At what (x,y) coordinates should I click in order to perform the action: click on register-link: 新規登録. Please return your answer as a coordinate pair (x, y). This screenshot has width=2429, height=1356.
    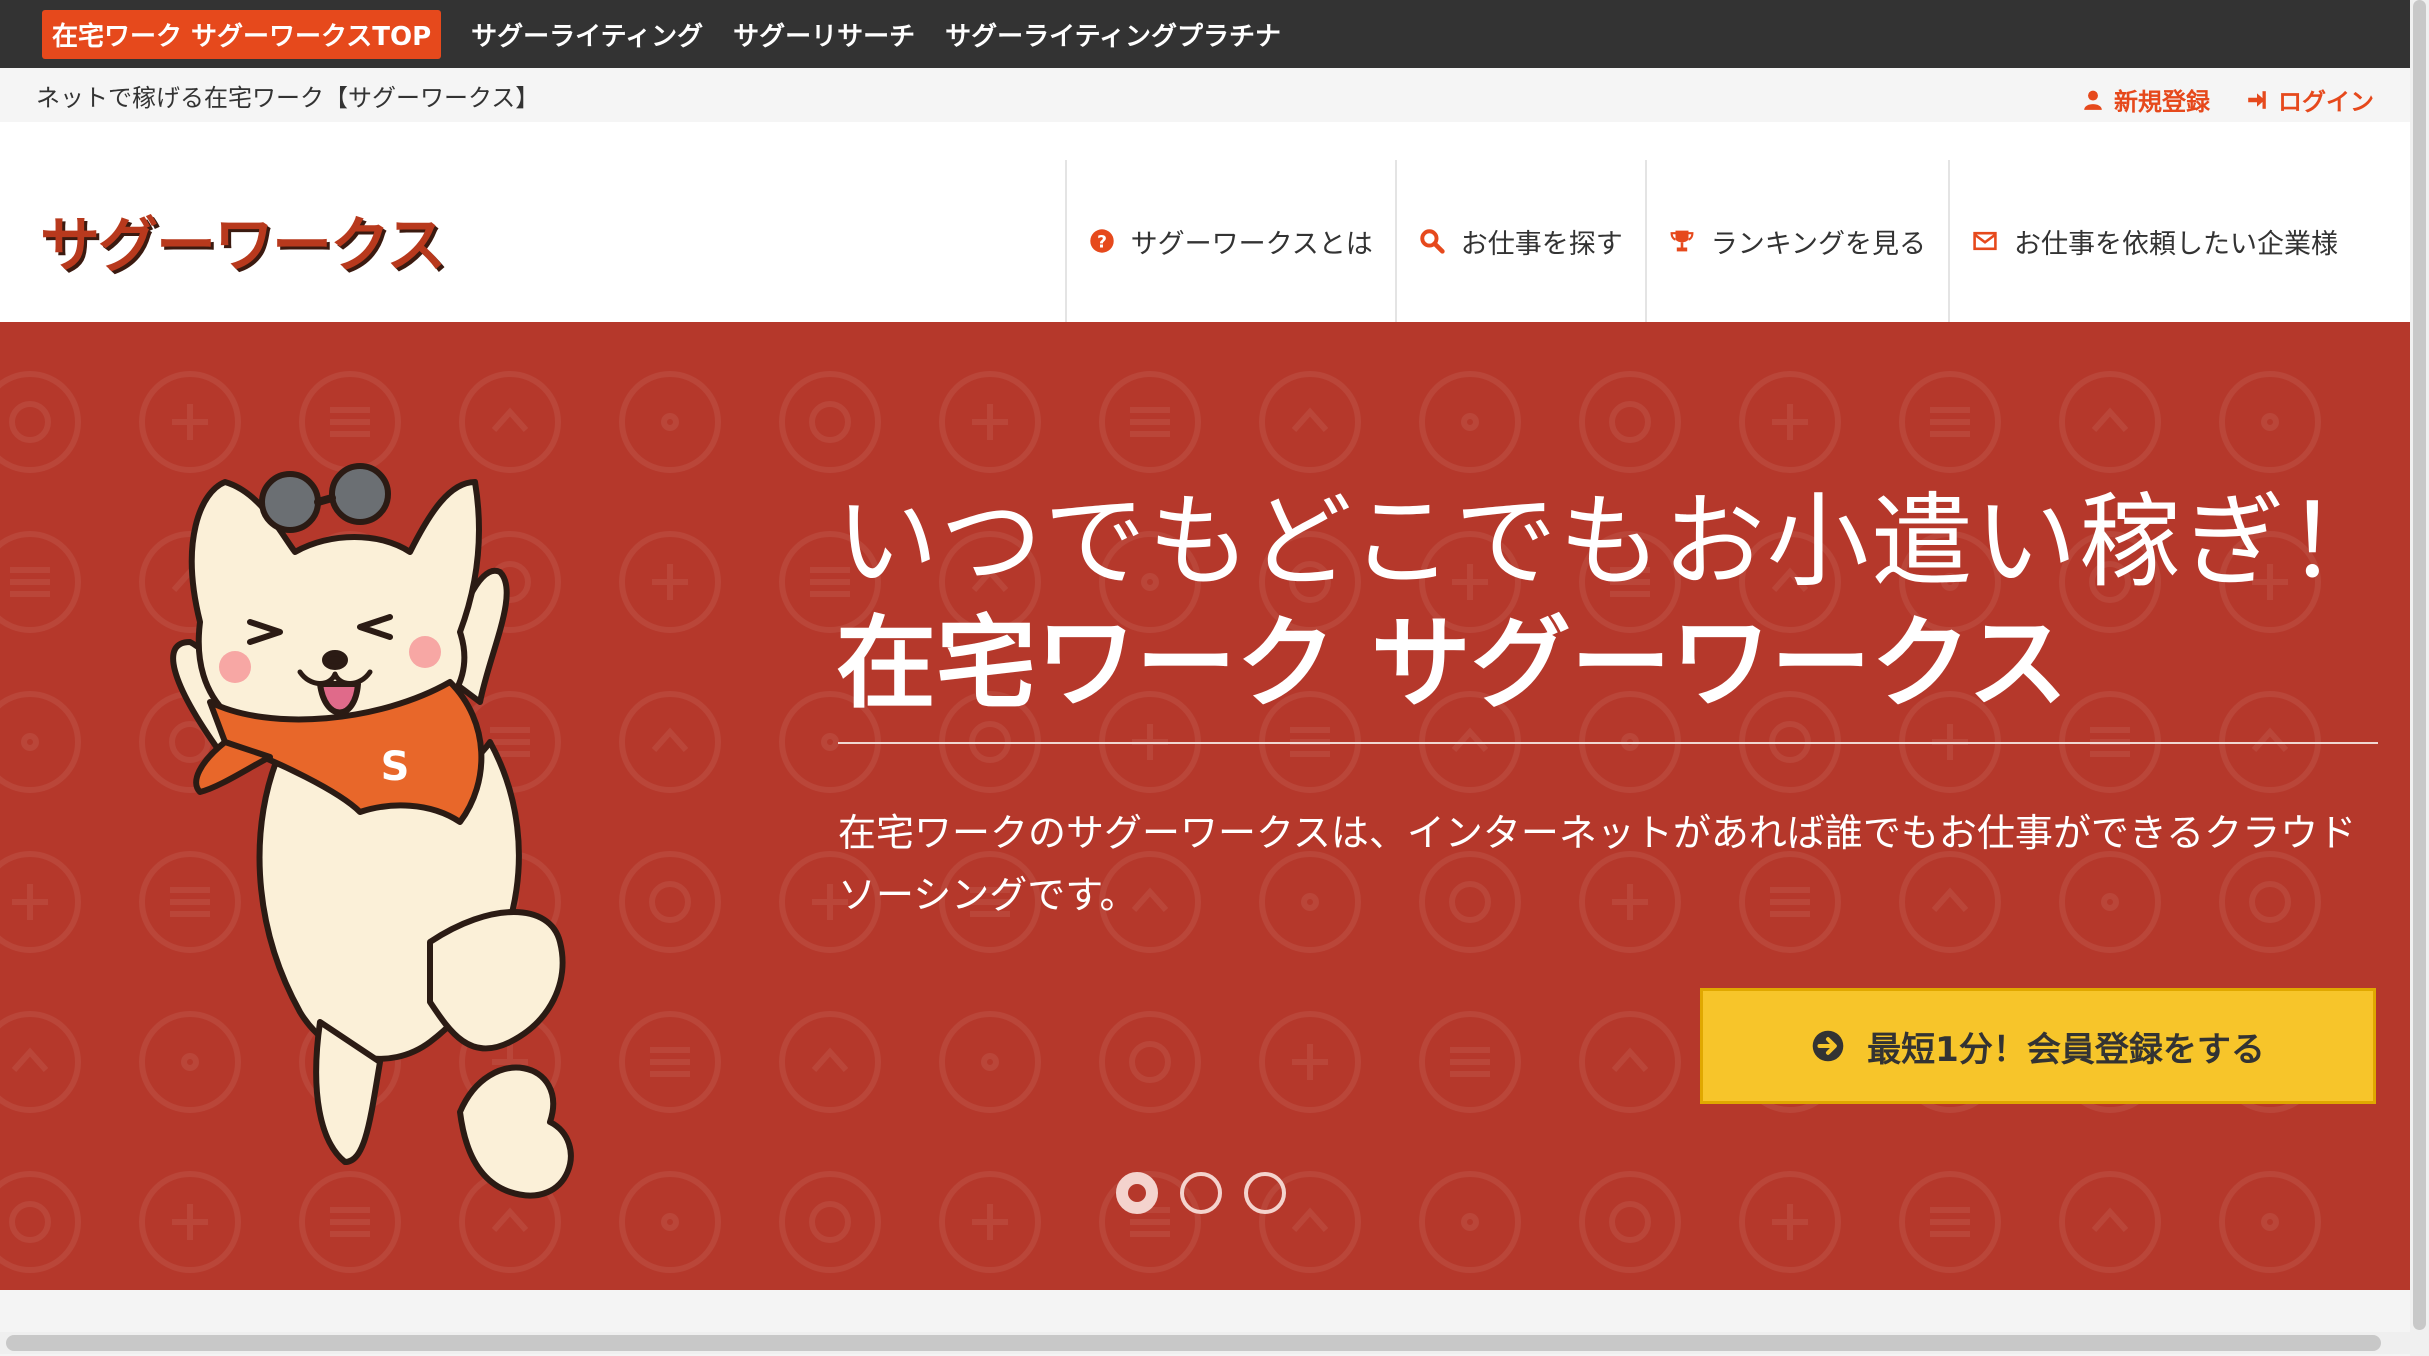
    Looking at the image, I should click on (2146, 99).